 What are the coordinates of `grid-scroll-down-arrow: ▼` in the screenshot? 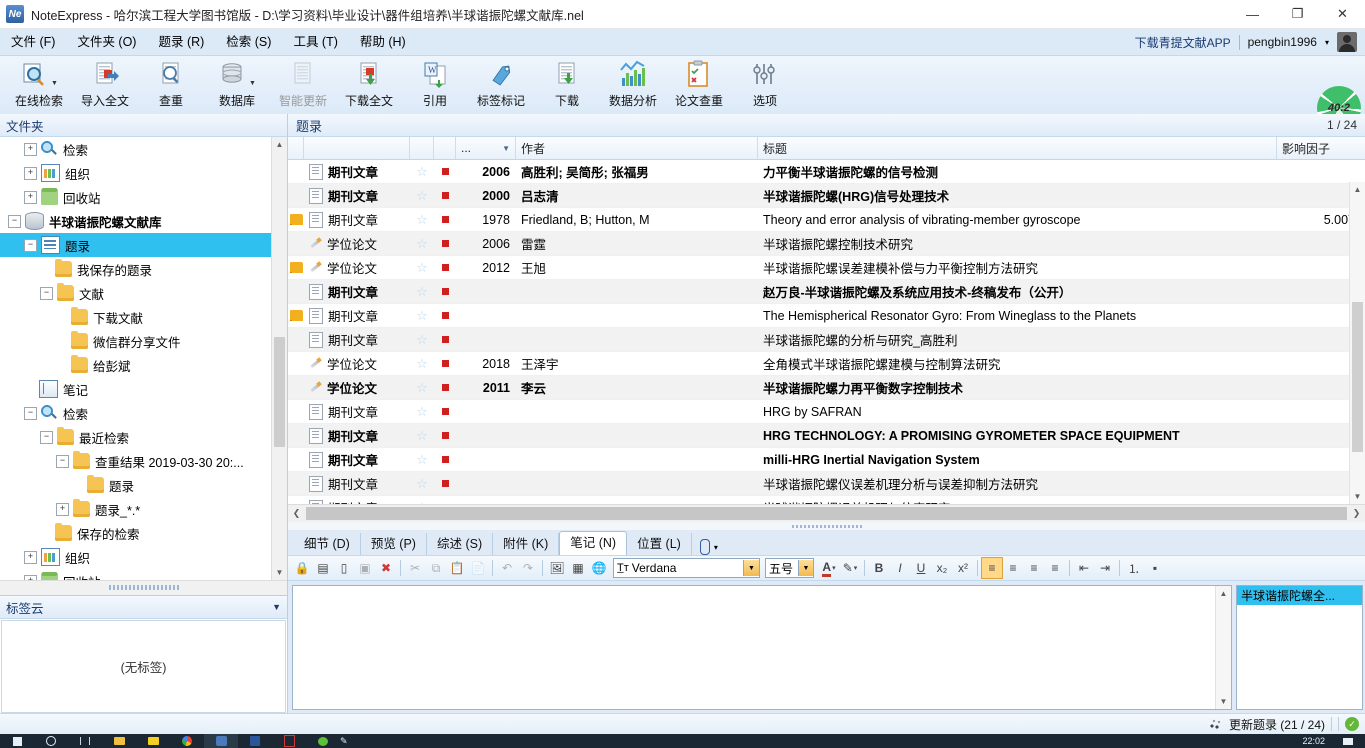 It's located at (1357, 496).